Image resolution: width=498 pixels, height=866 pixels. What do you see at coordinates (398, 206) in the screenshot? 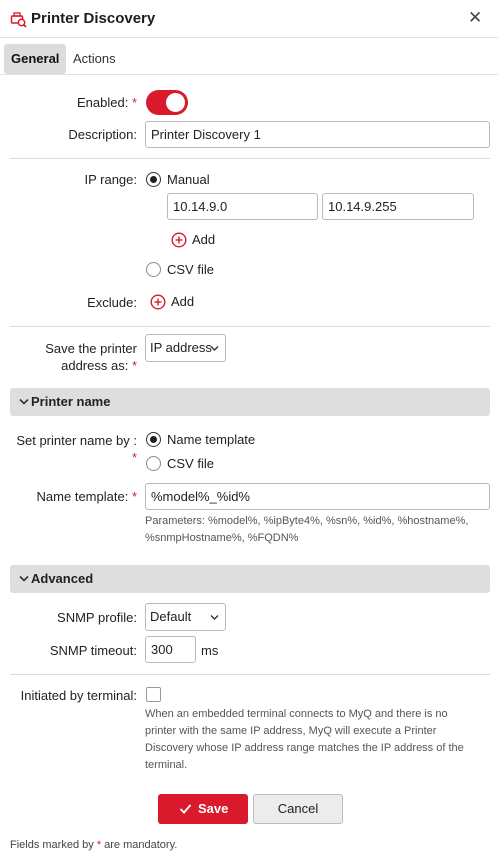
I see `ip-range-to-input: 10.14.9.255` at bounding box center [398, 206].